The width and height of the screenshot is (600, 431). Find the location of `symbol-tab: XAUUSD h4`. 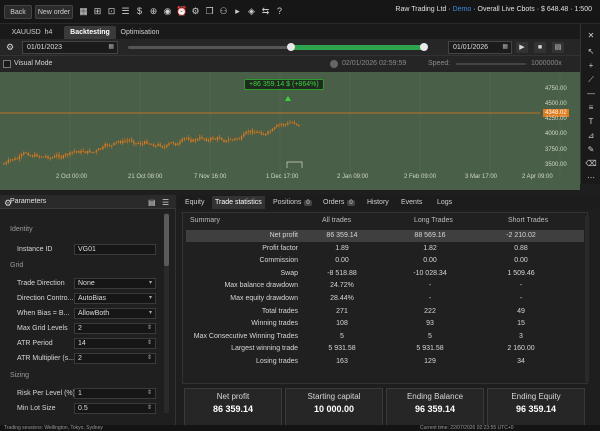

symbol-tab: XAUUSD h4 is located at coordinates (32, 32).